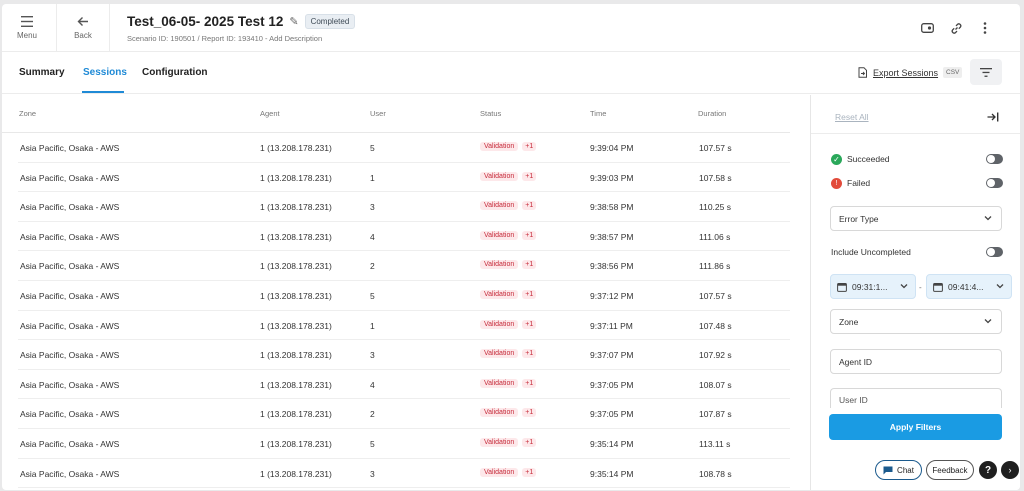  Describe the element at coordinates (888, 470) in the screenshot. I see `chat-icon` at that location.